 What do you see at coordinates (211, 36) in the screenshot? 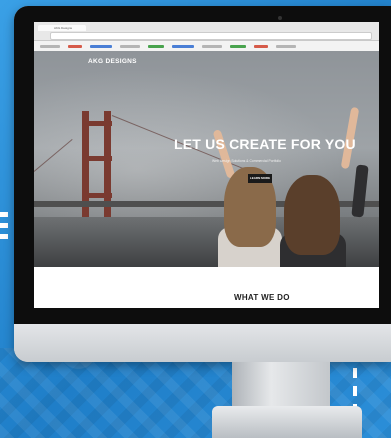
I see `address-bar` at bounding box center [211, 36].